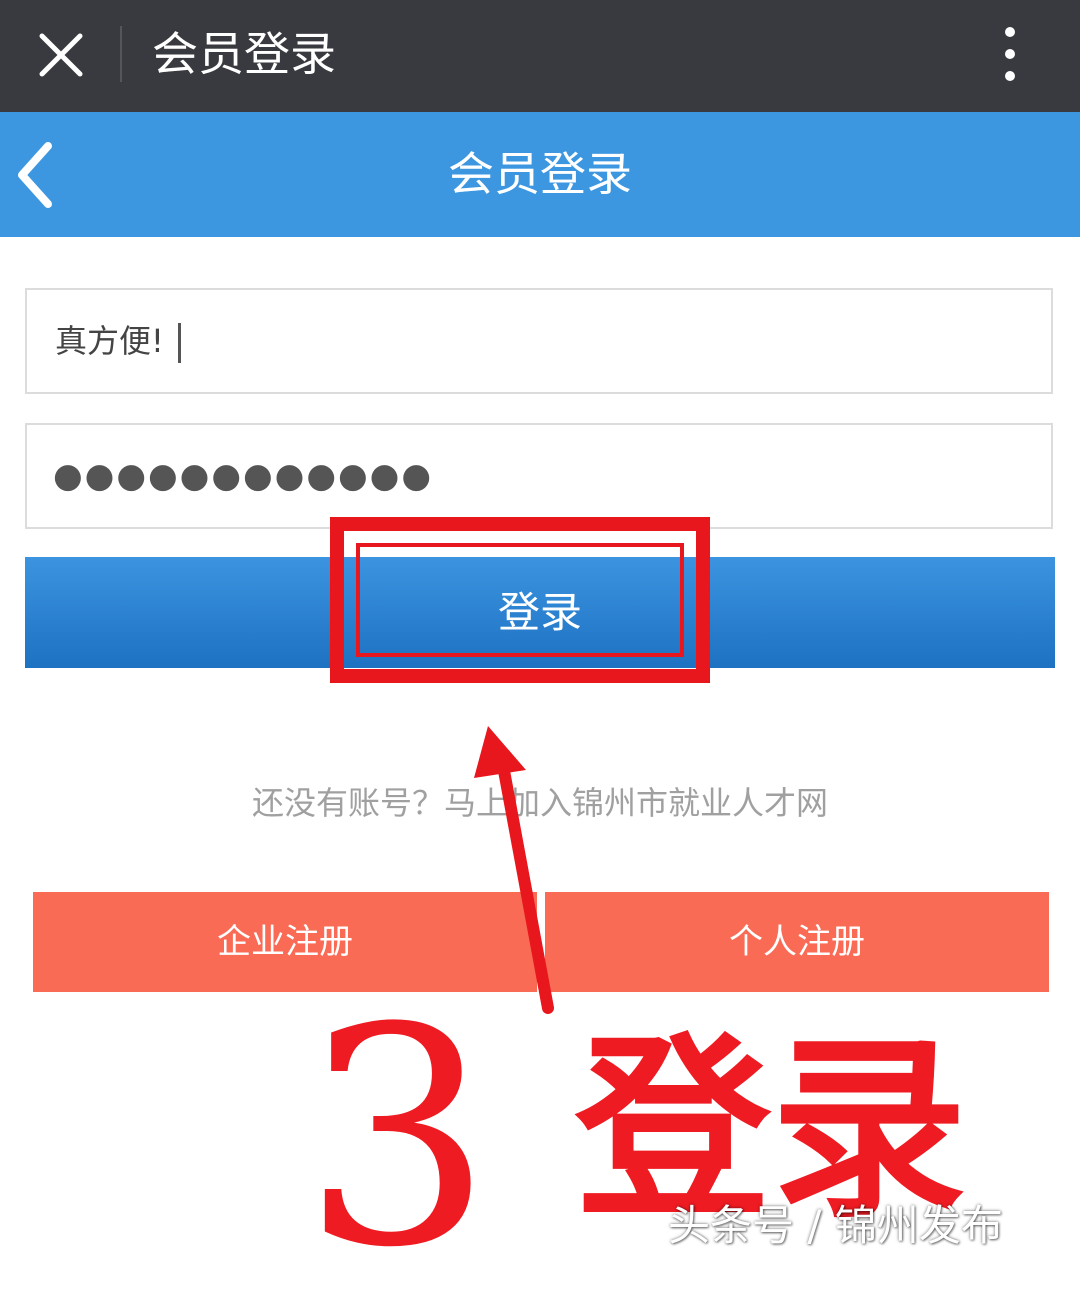  I want to click on page-header: 会员登录, so click(540, 174).